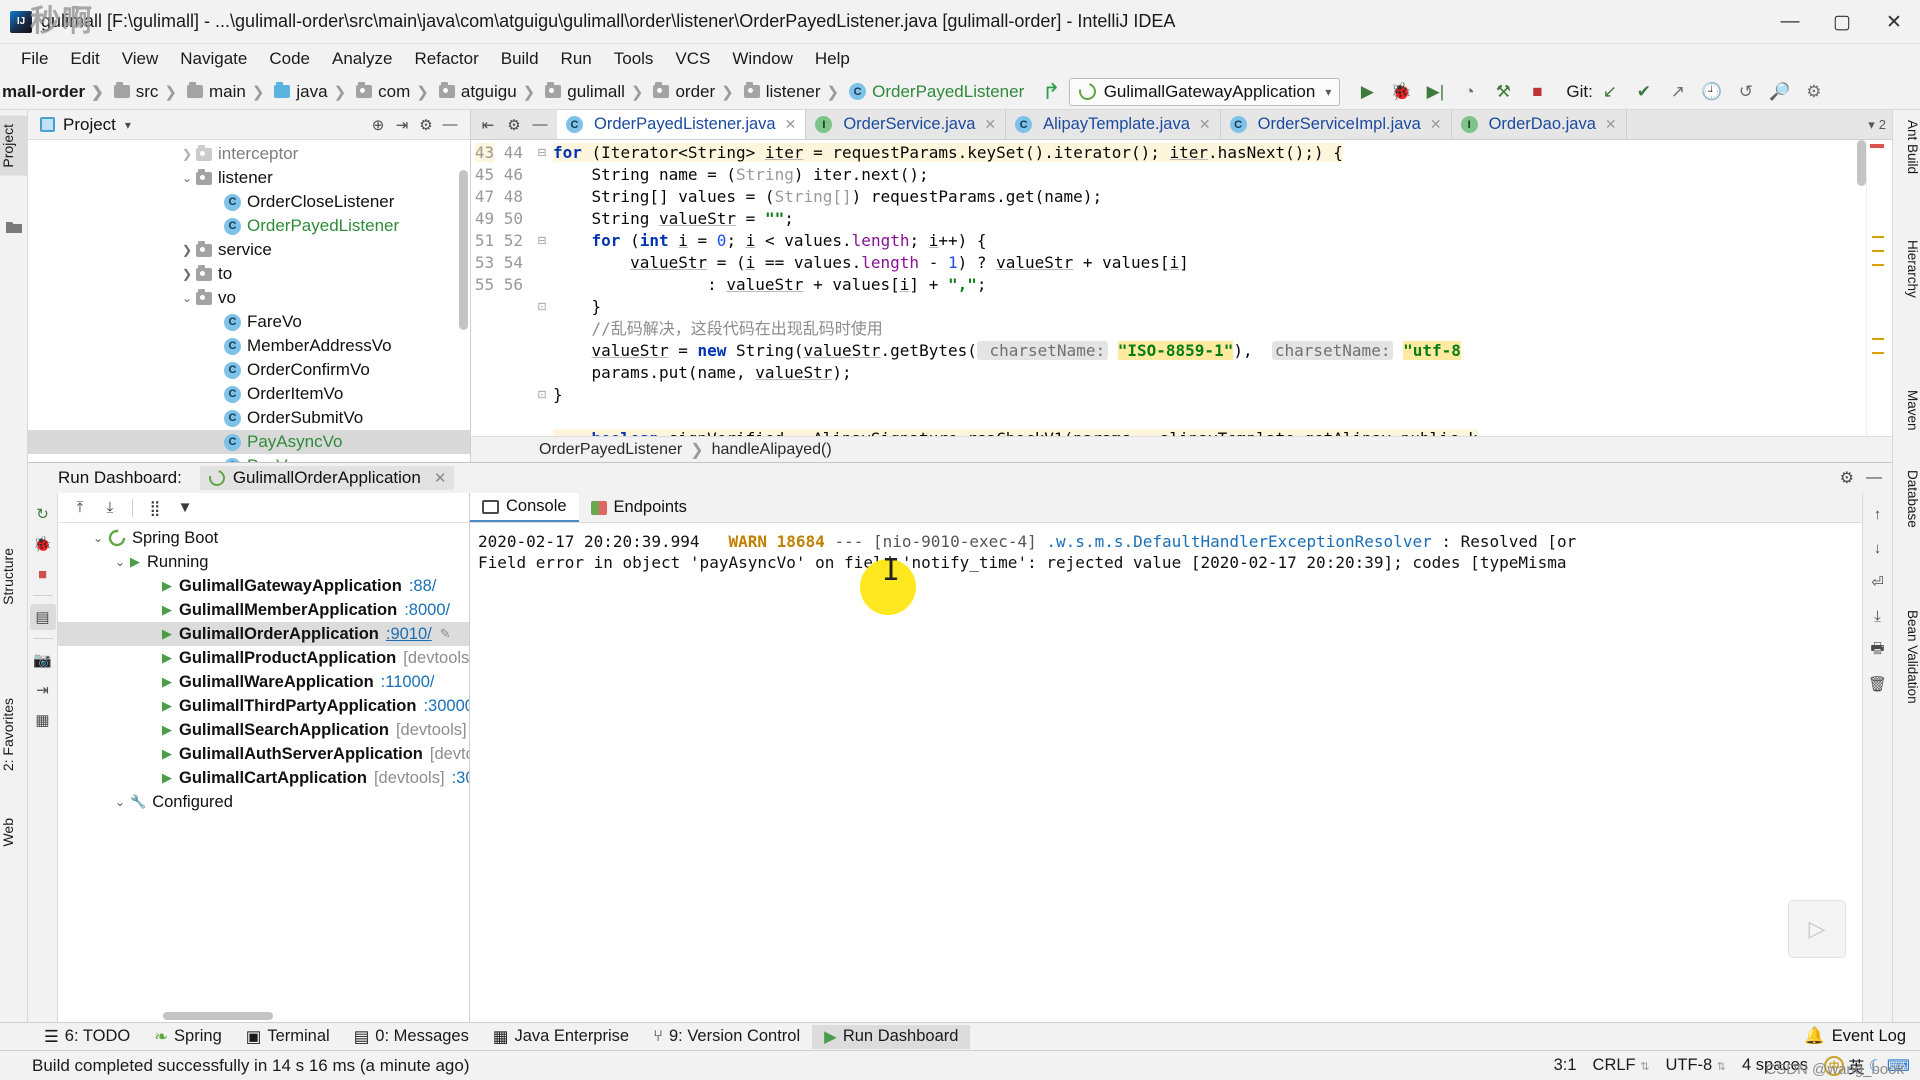 The height and width of the screenshot is (1080, 1920). Describe the element at coordinates (249, 322) in the screenshot. I see `tree-item-fare-vo: C FareVo` at that location.